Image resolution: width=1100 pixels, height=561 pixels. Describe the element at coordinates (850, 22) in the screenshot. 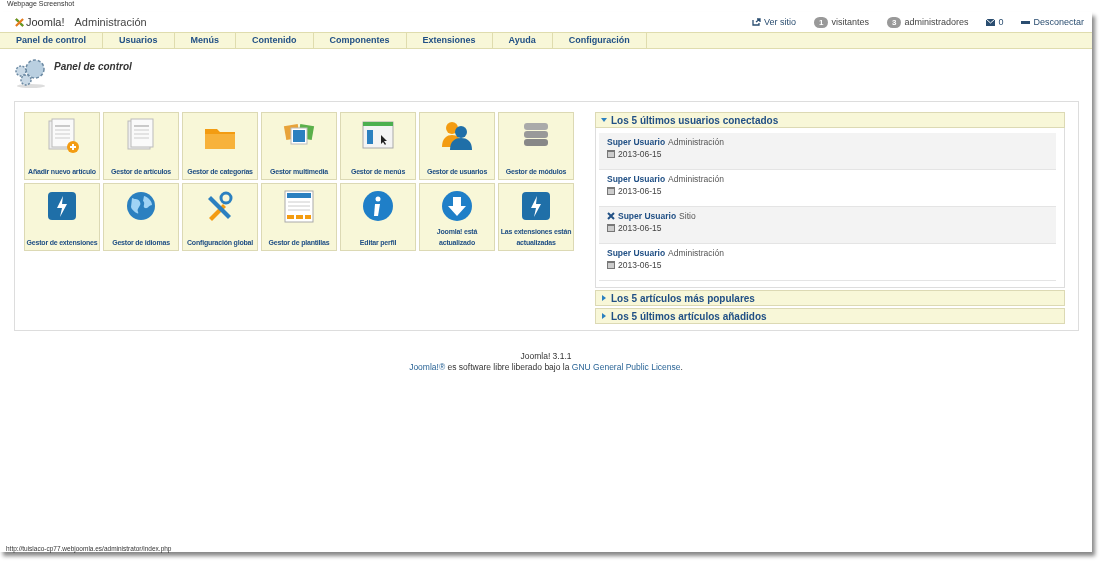

I see `visitors-label: visitantes` at that location.